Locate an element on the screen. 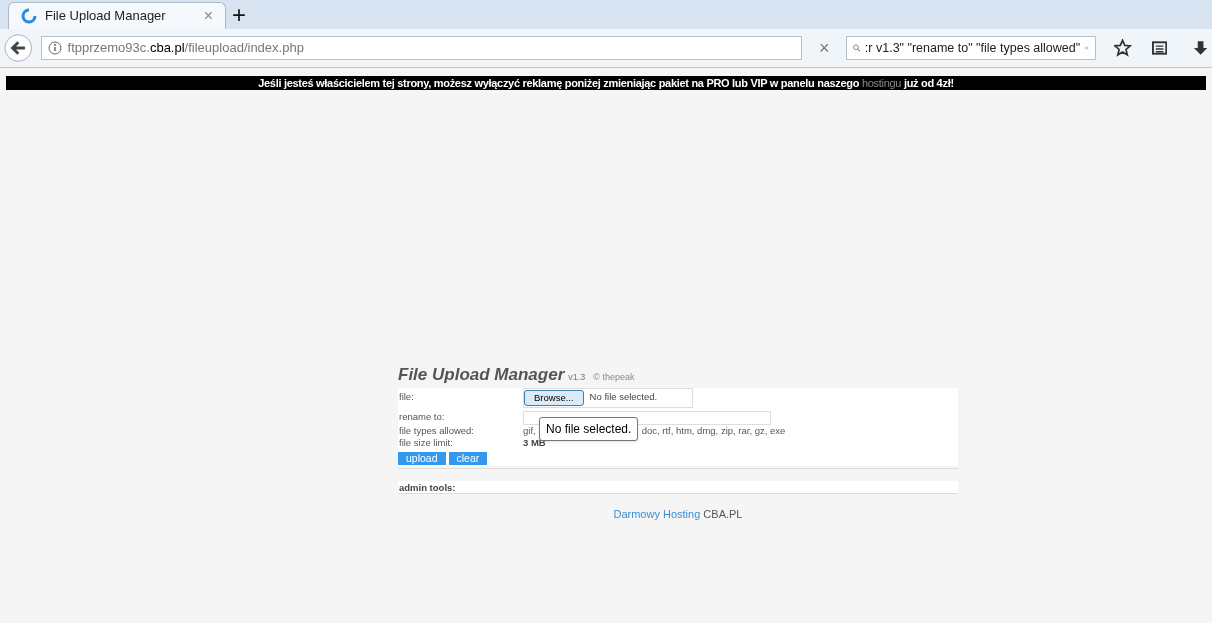 This screenshot has height=623, width=1212. file-status: No file selected. is located at coordinates (623, 397).